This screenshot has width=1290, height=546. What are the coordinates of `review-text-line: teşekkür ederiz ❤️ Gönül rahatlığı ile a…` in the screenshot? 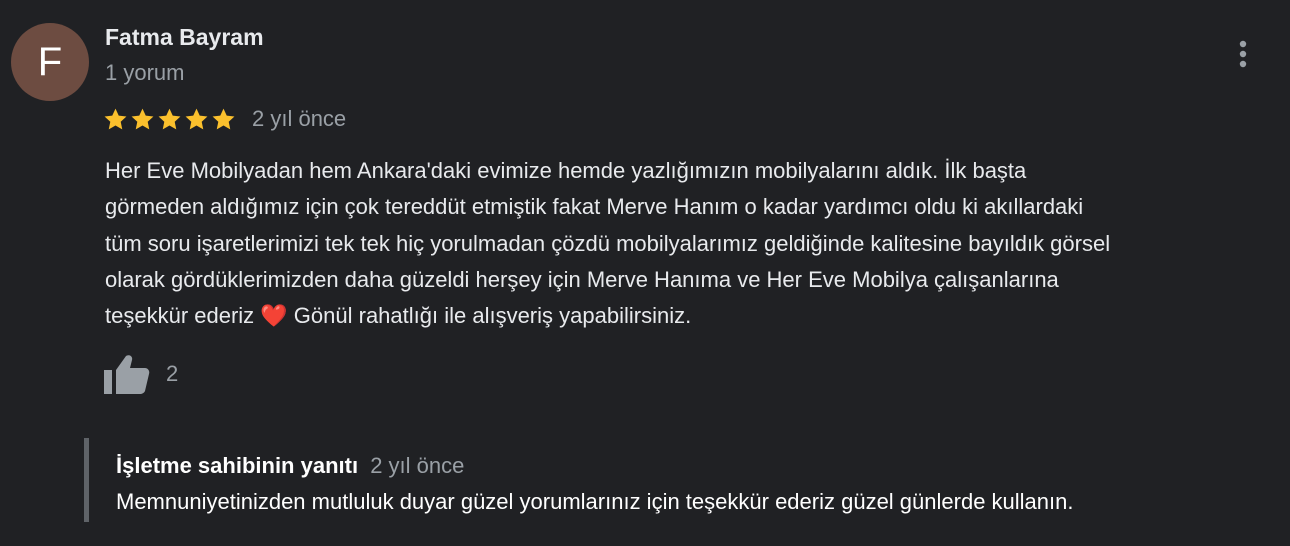 It's located at (398, 316).